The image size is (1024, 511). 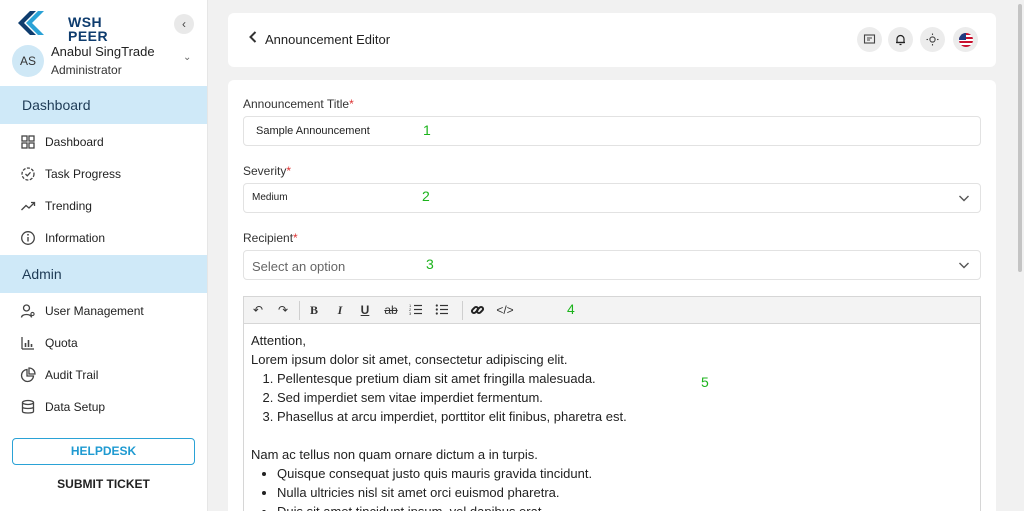 I want to click on recipient-placeholder: Select an option, so click(x=299, y=266).